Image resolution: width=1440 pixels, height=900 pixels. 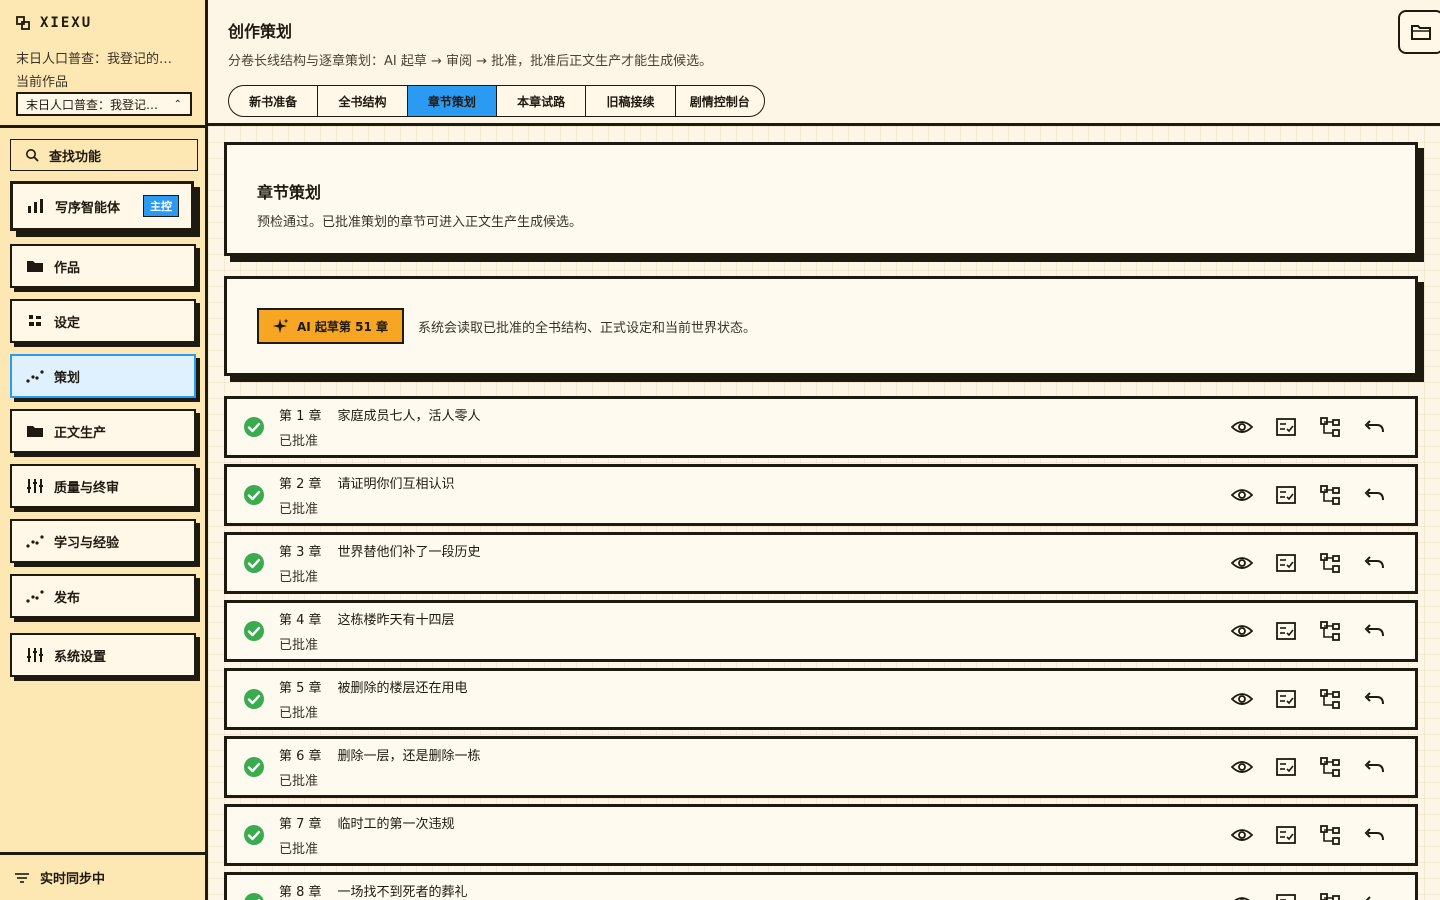 I want to click on sidebar-item-label: 写序智能体, so click(x=88, y=208).